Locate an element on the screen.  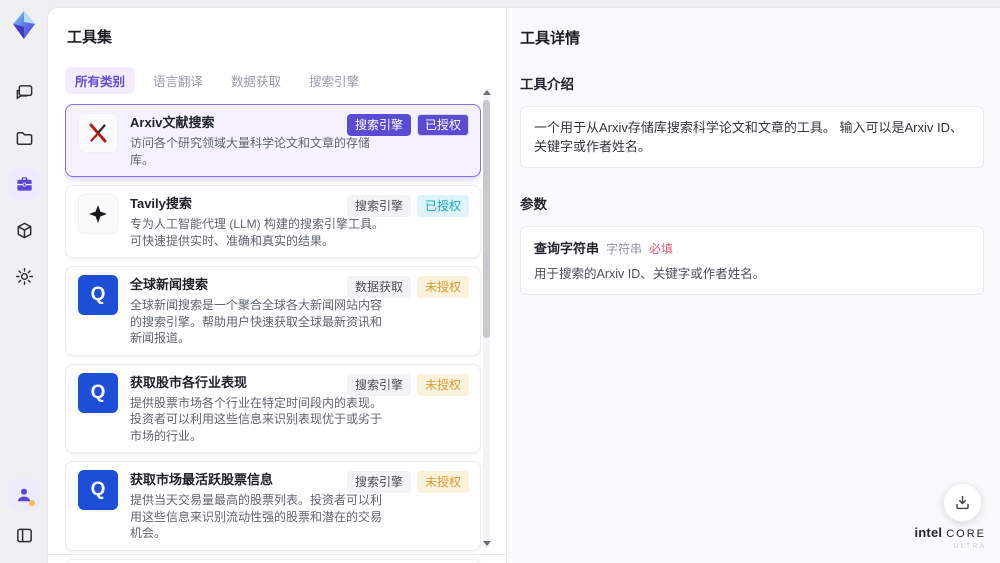
cube-icon is located at coordinates (24, 230).